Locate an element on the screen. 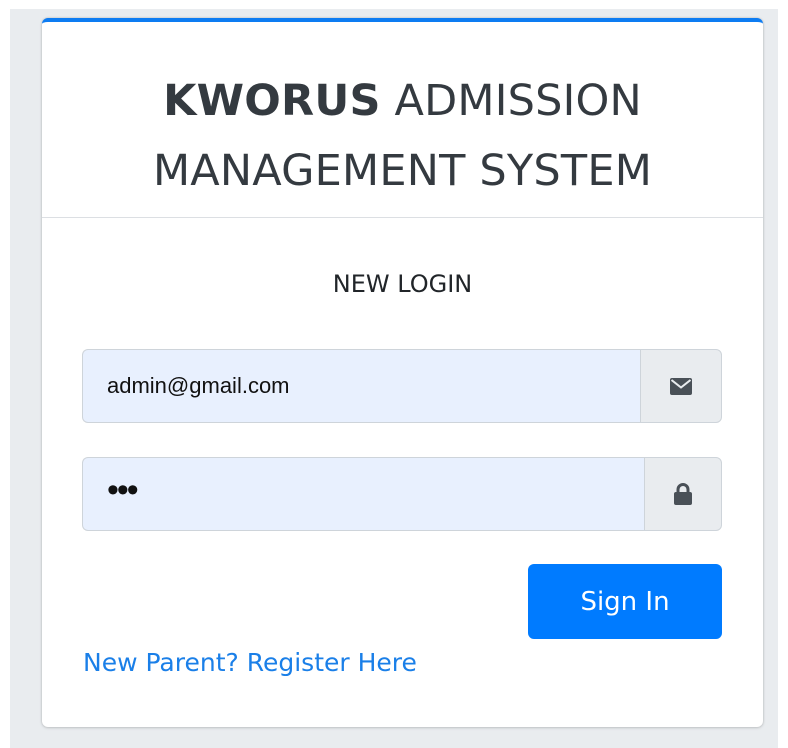  login-box-message: NEW LOGIN is located at coordinates (402, 284).